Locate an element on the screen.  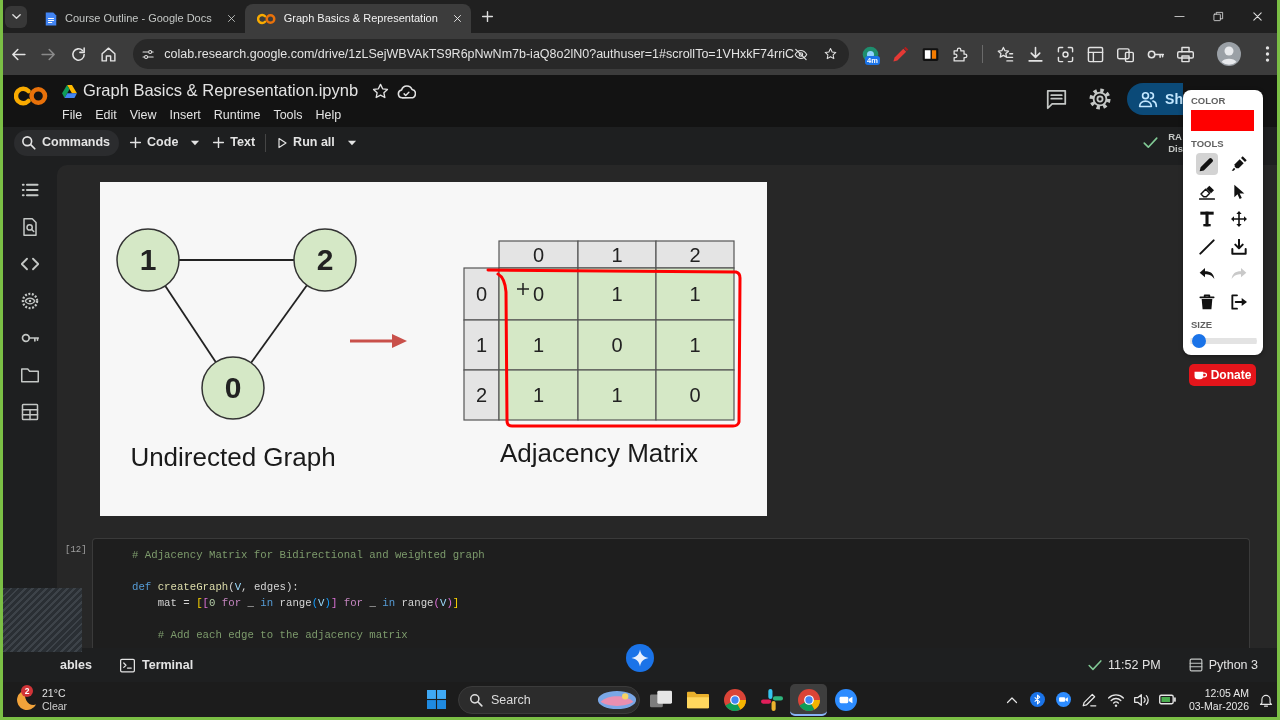
figure-caption: Undirected Graph is located at coordinates (233, 457).